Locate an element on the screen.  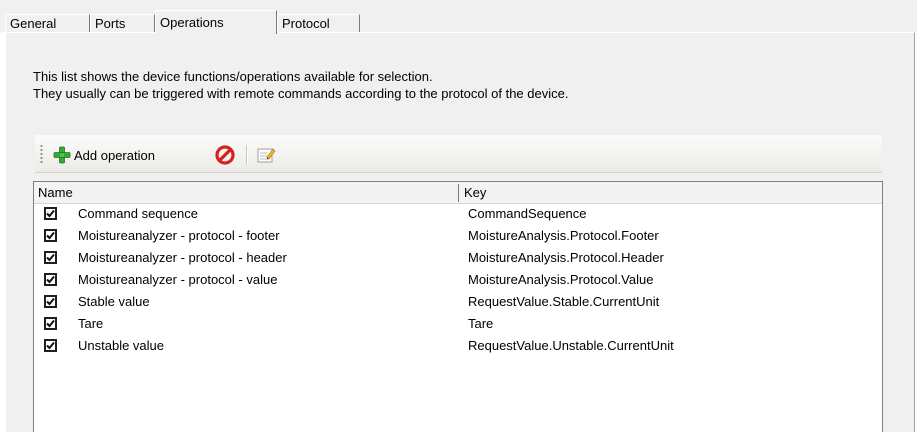
list-header: Name Key is located at coordinates (458, 193).